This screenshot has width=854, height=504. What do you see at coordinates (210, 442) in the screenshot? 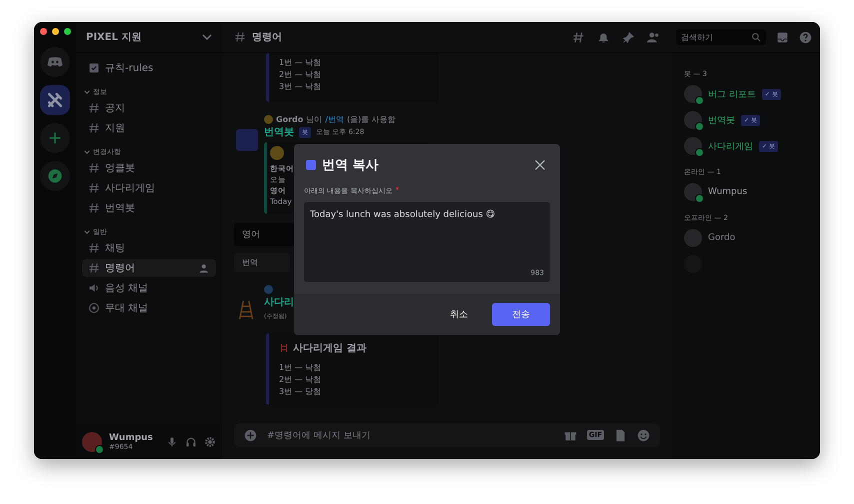
I see `settings-icon` at bounding box center [210, 442].